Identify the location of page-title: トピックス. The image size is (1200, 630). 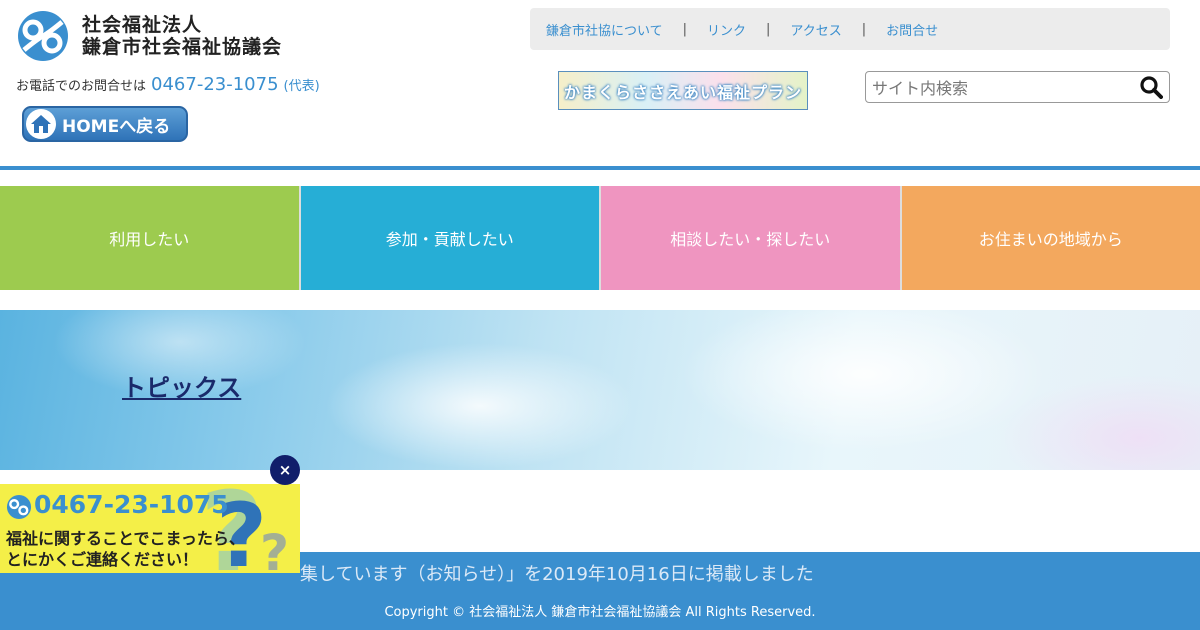
(181, 385).